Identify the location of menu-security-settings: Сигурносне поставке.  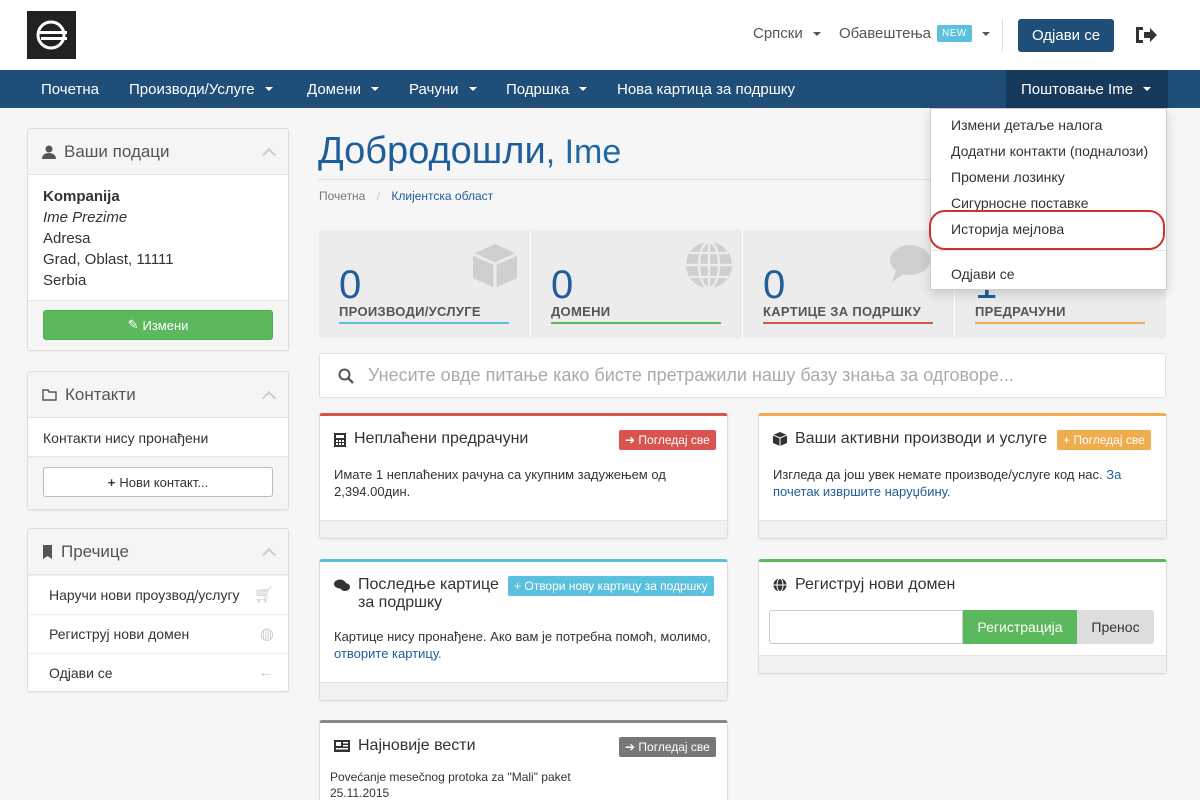
(1020, 203).